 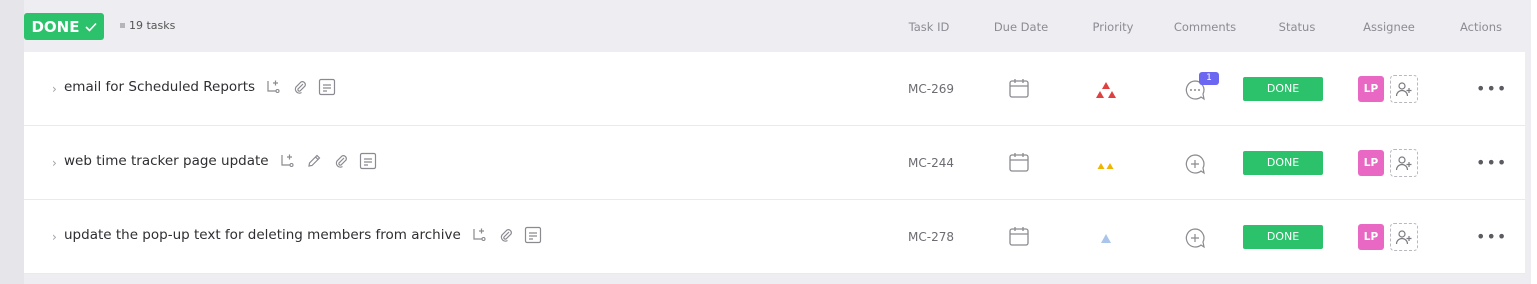 I want to click on task-title: email for Scheduled Reports, so click(x=159, y=87).